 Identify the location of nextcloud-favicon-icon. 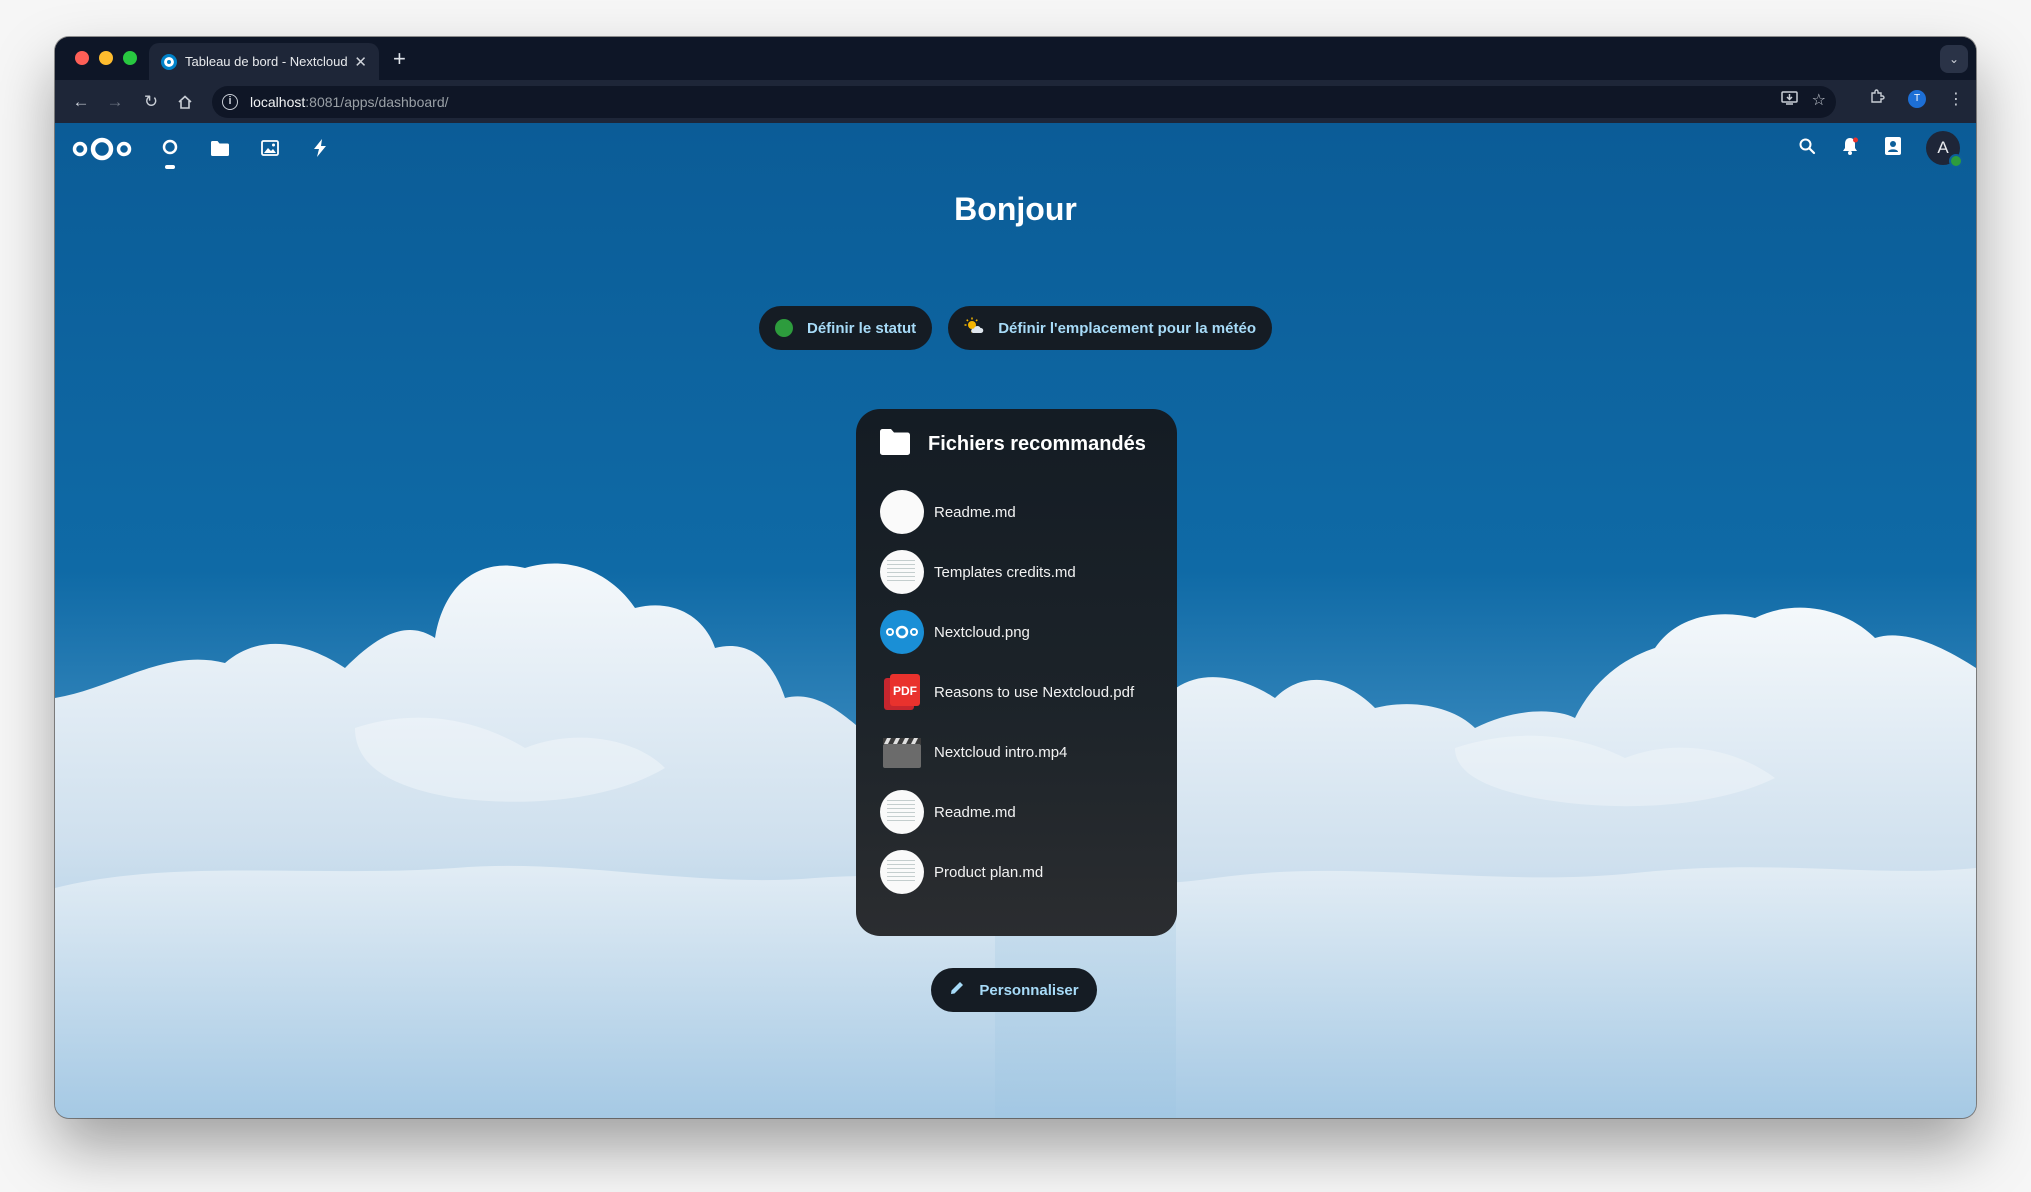
(169, 61).